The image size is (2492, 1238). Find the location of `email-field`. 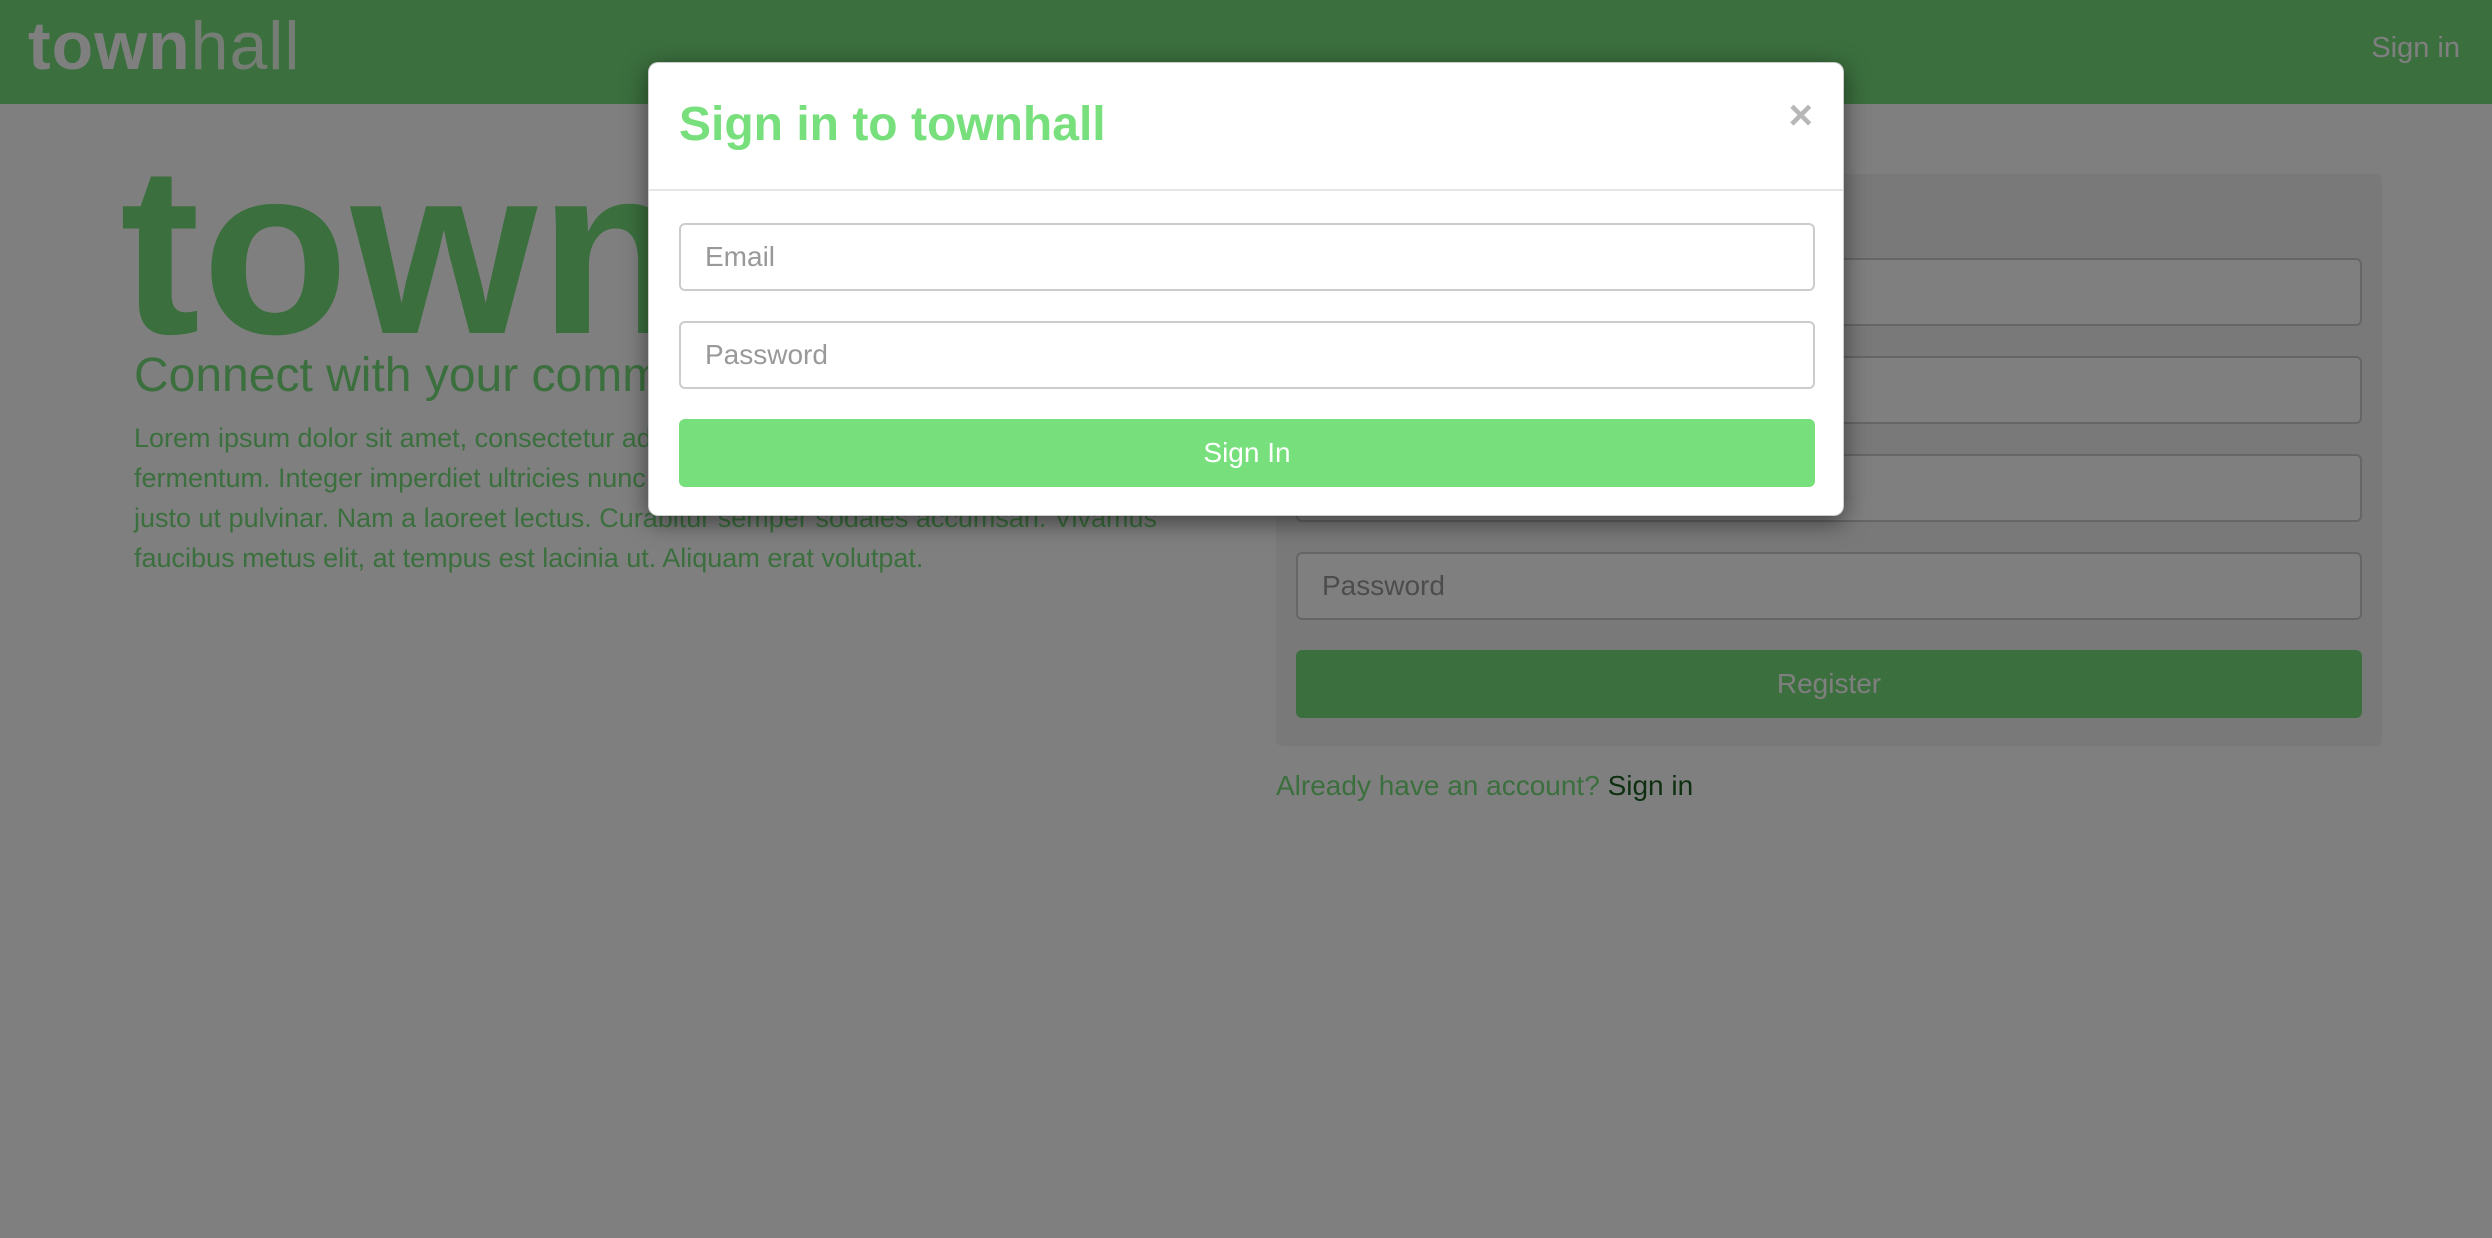

email-field is located at coordinates (1247, 257).